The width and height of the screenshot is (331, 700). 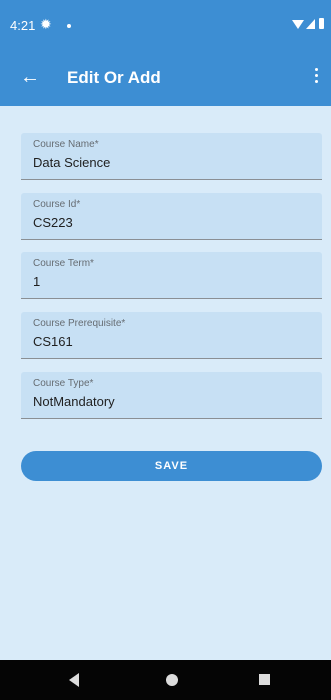 What do you see at coordinates (114, 77) in the screenshot?
I see `page-title: Edit Or Add` at bounding box center [114, 77].